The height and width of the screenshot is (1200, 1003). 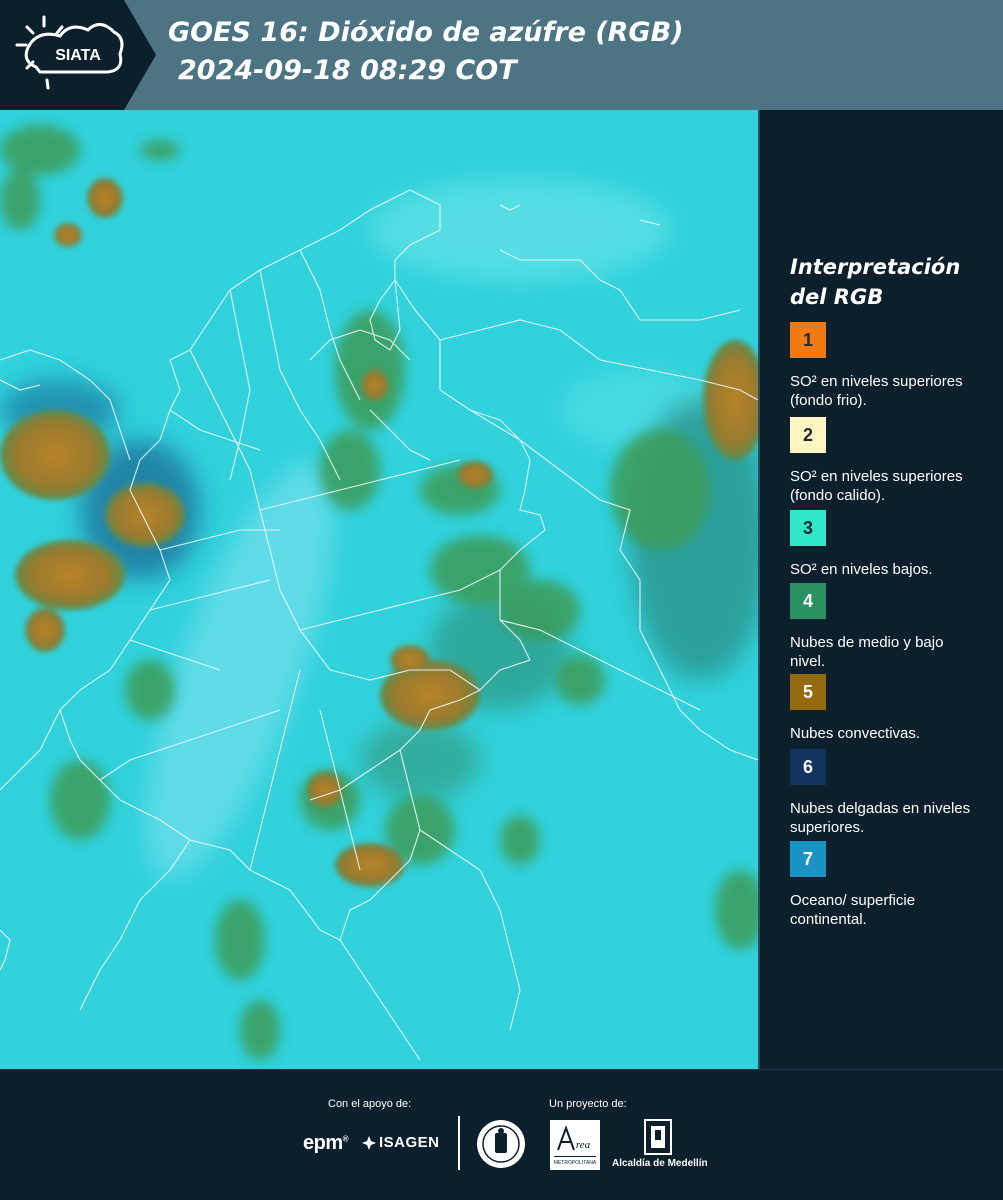 What do you see at coordinates (588, 1104) in the screenshot?
I see `project-label: Un proyecto de:` at bounding box center [588, 1104].